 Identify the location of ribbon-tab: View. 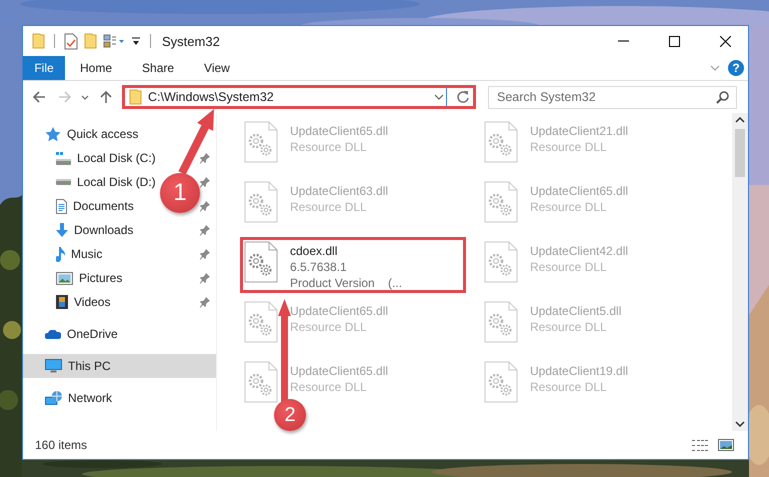
(217, 68).